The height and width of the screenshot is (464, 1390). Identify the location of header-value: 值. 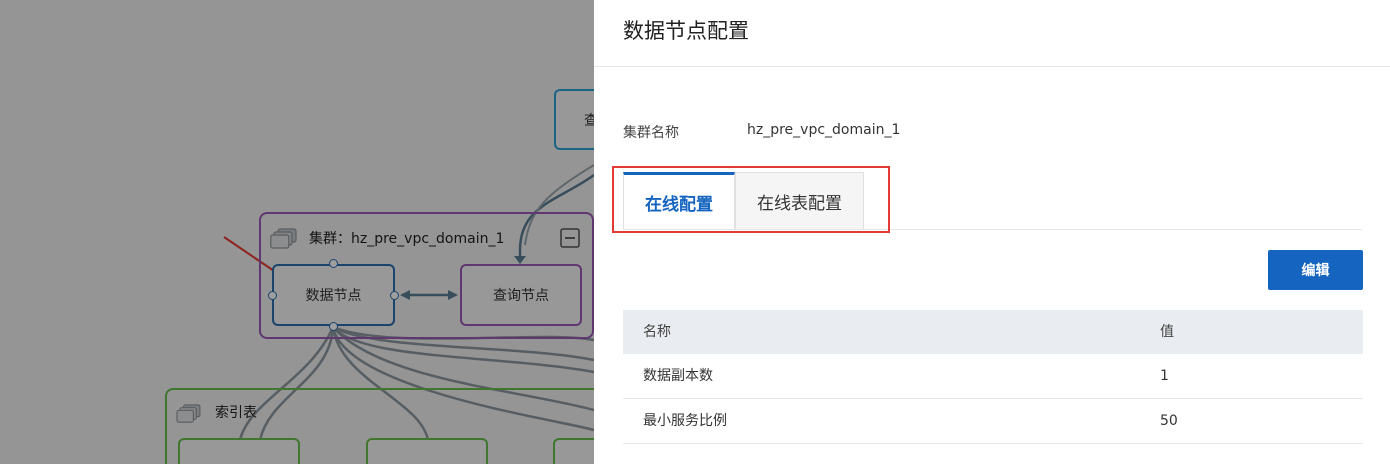
(1167, 332).